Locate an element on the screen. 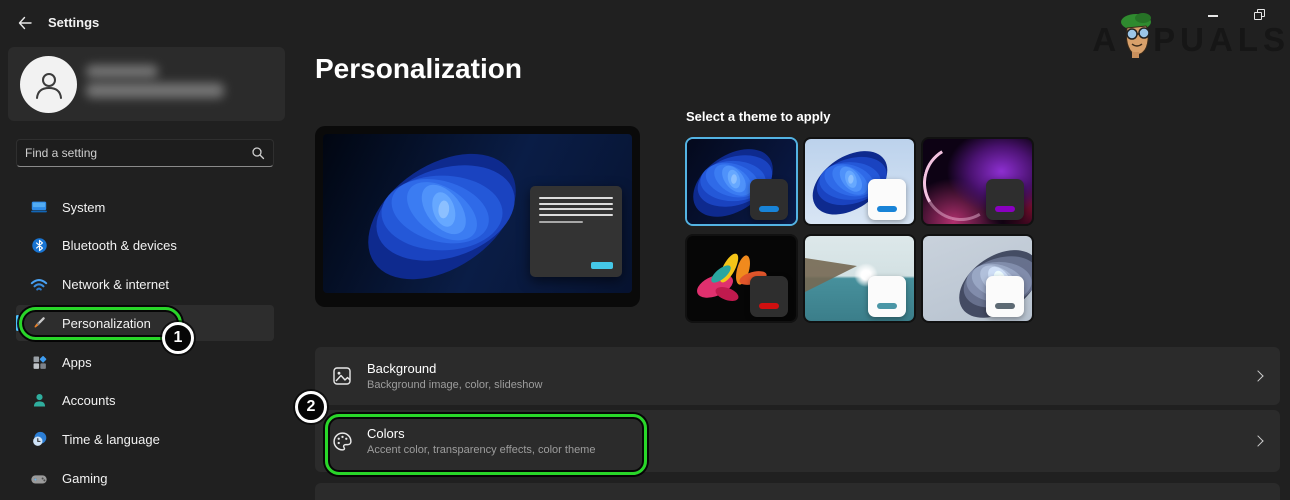 This screenshot has height=500, width=1290. sidebar-item-label: Gaming is located at coordinates (85, 479).